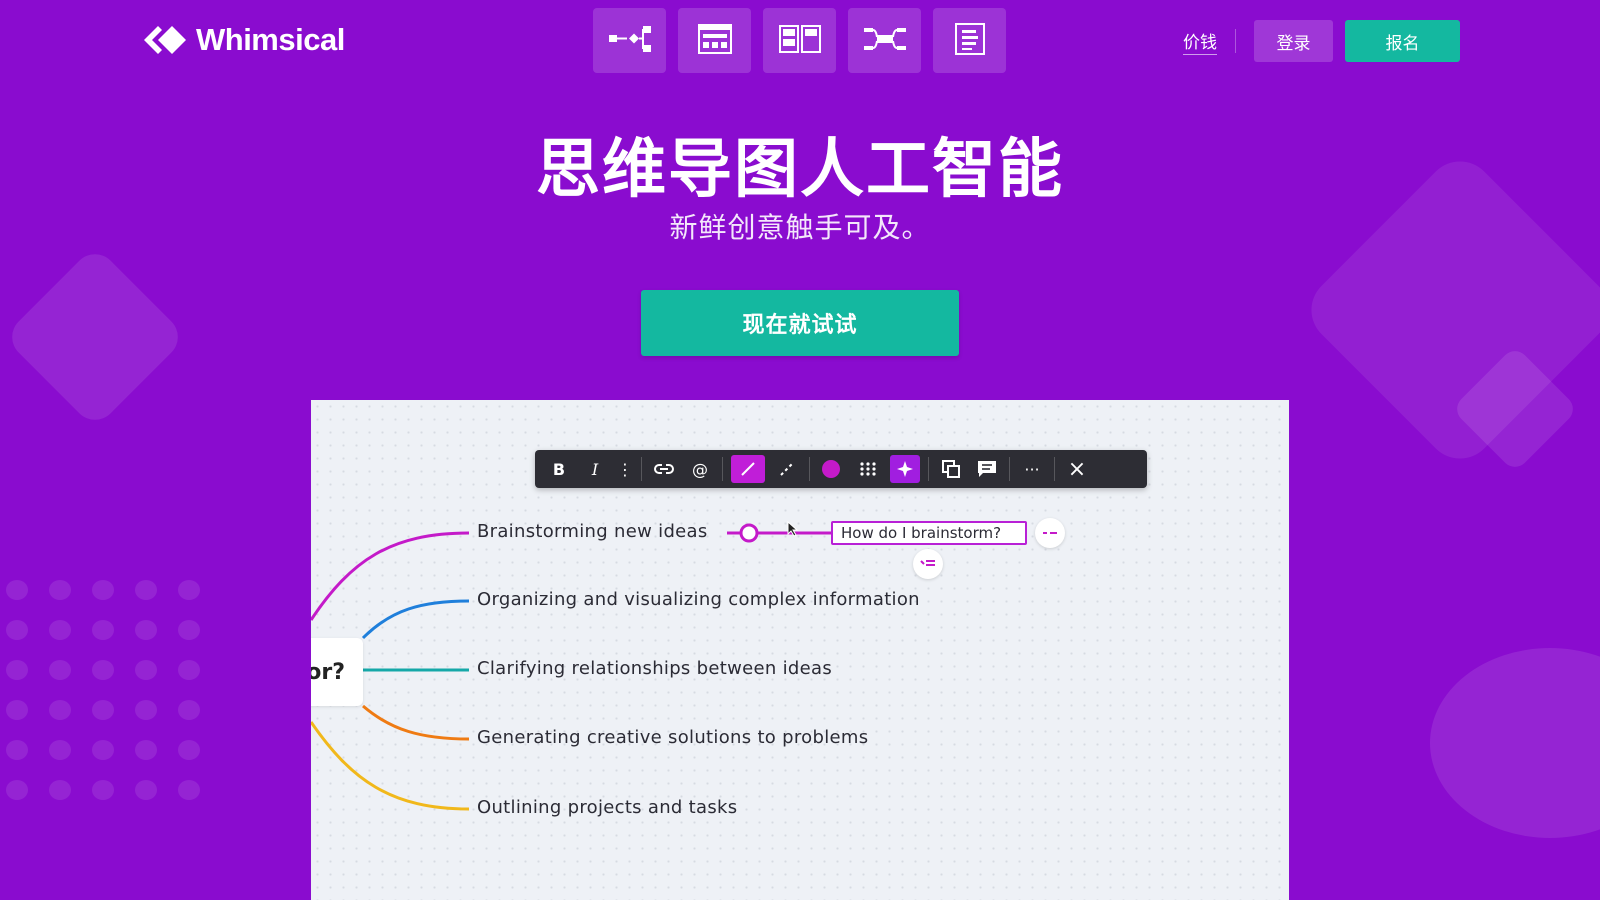 The height and width of the screenshot is (900, 1600). I want to click on docs-icon, so click(970, 41).